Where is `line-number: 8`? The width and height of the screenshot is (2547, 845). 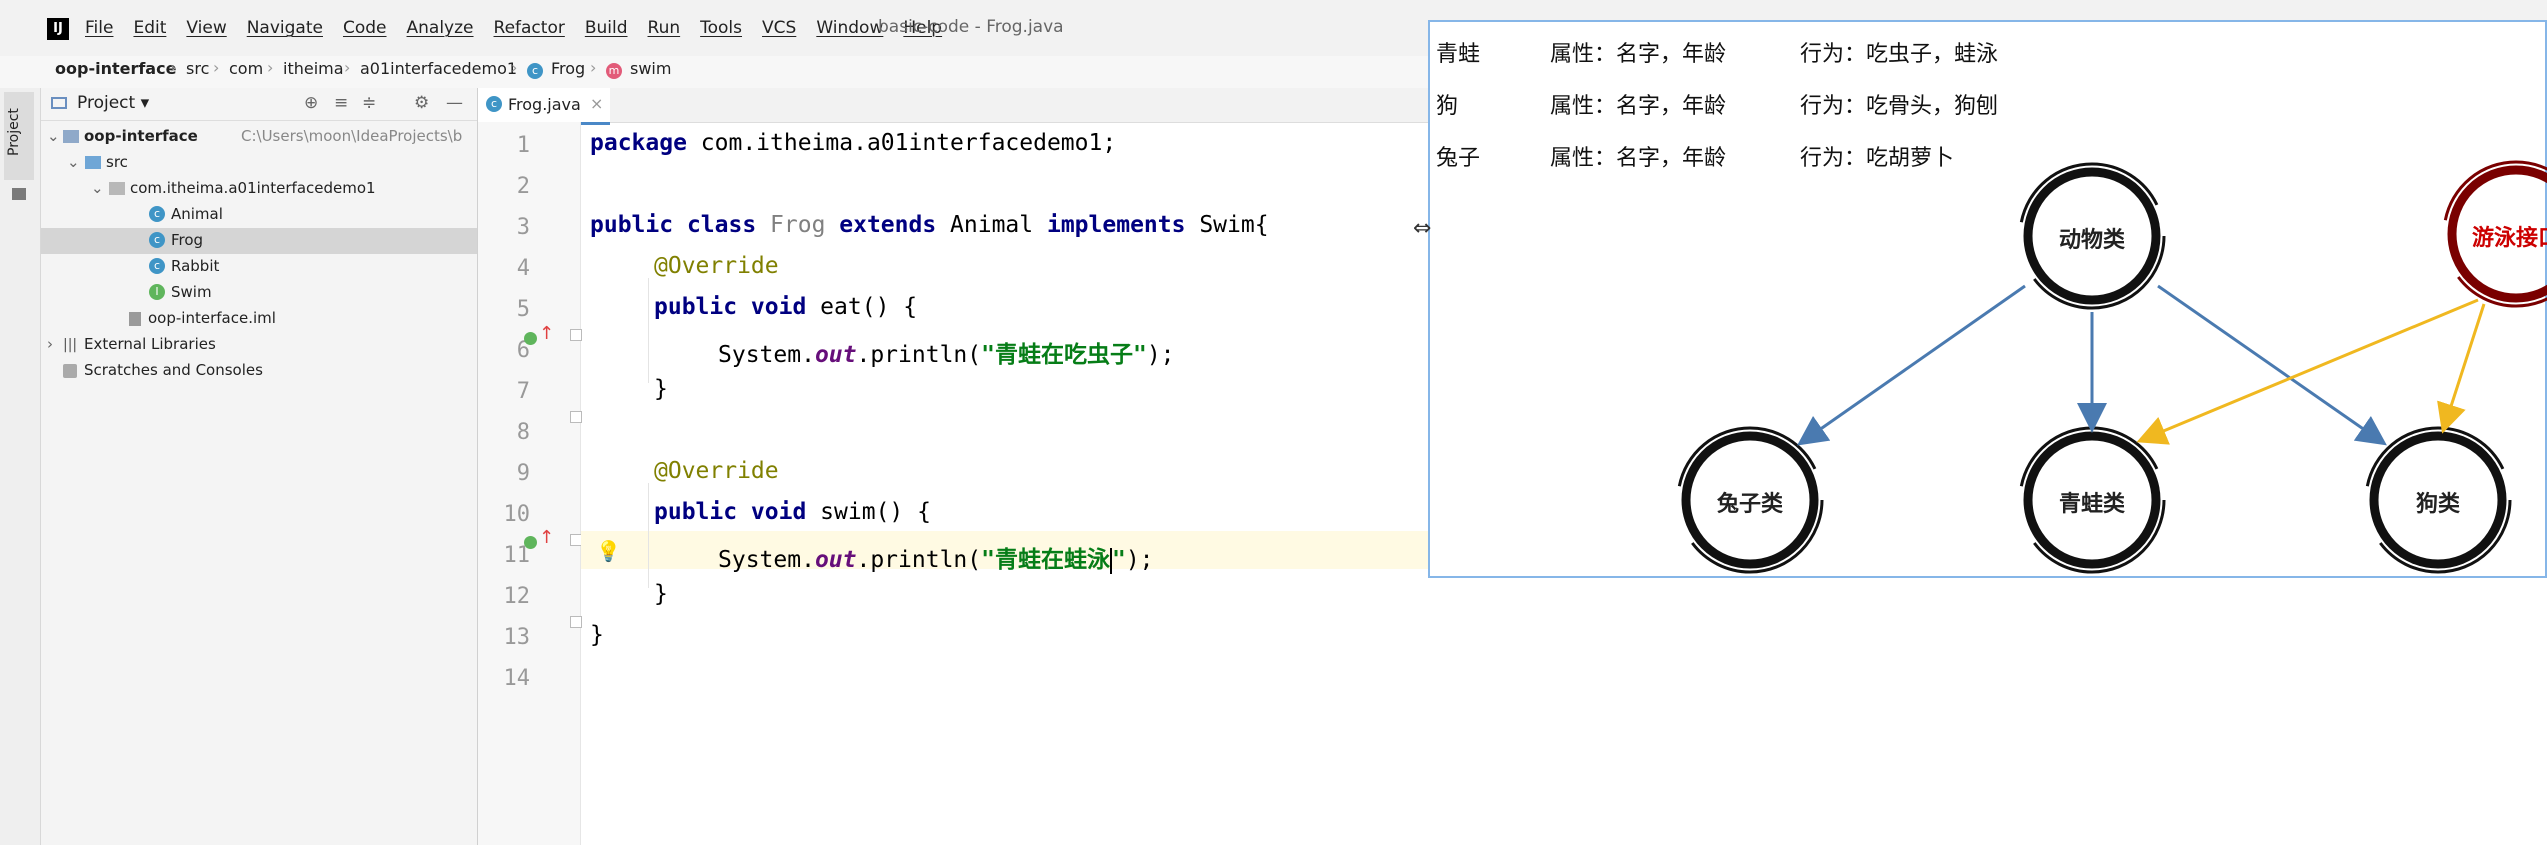 line-number: 8 is located at coordinates (523, 432).